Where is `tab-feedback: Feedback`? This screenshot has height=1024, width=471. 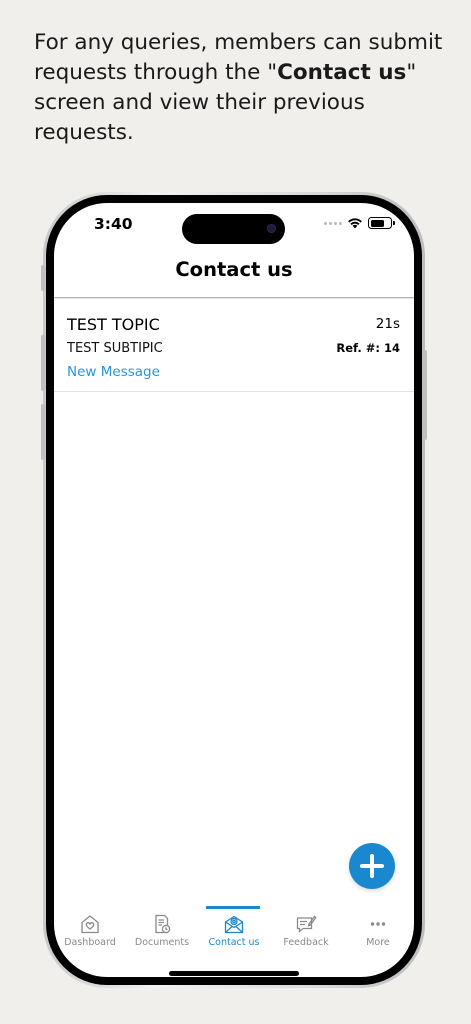
tab-feedback: Feedback is located at coordinates (306, 934).